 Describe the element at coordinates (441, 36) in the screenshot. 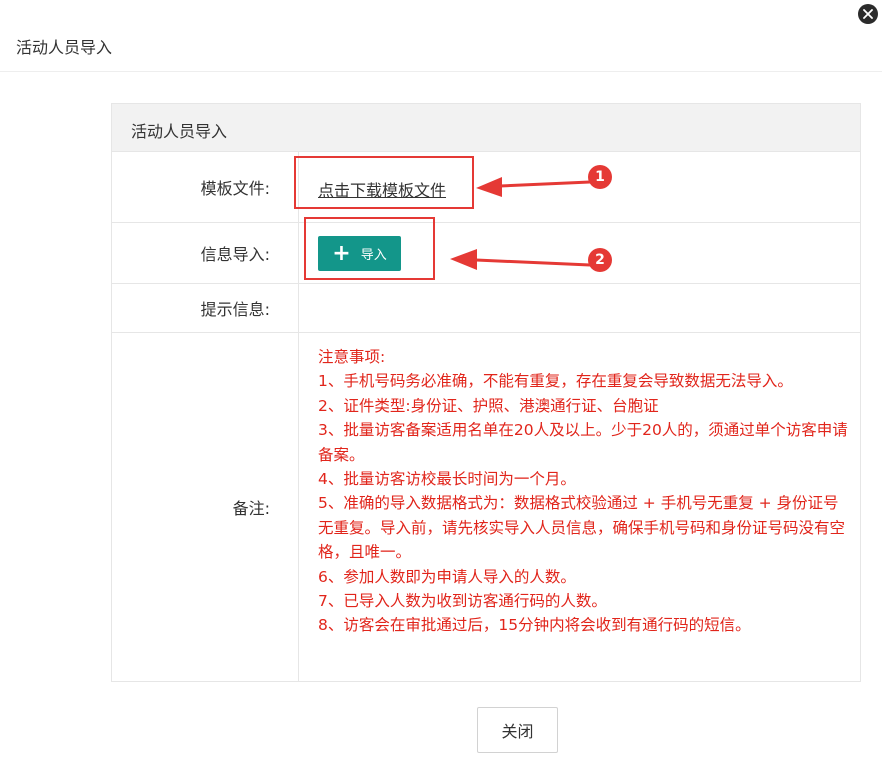

I see `dialog-header: 活动人员导入` at that location.